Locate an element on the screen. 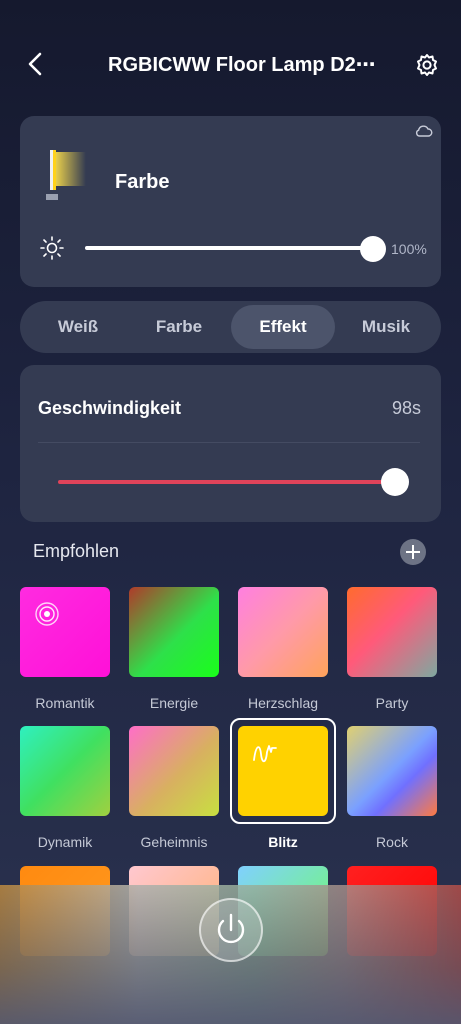 Image resolution: width=461 pixels, height=1024 pixels. speed-card: Geschwindigkeit 98s is located at coordinates (230, 443).